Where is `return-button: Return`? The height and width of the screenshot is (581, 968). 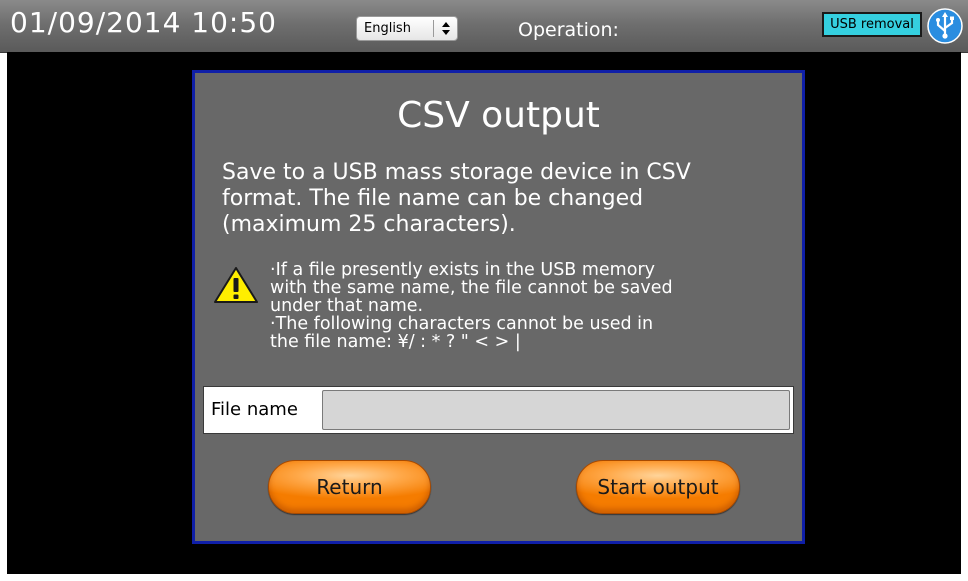
return-button: Return is located at coordinates (349, 487).